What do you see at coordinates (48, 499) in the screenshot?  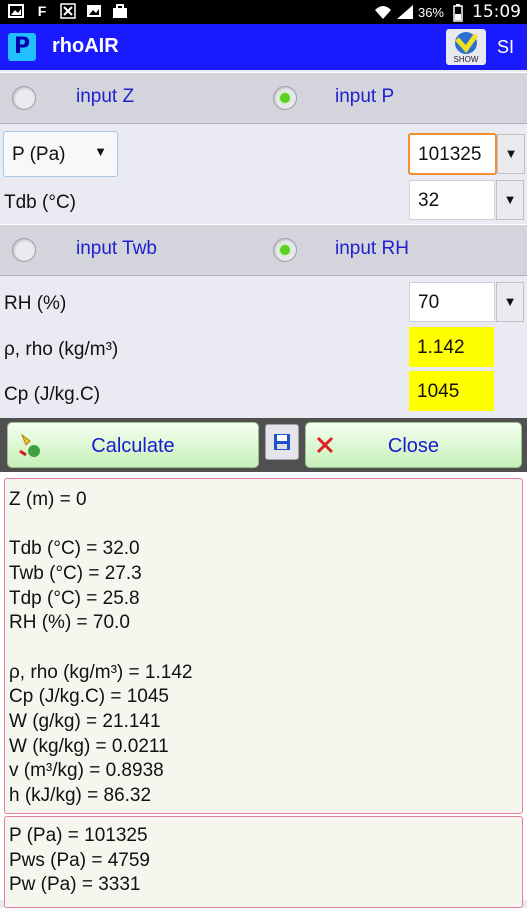 I see `result-line: Z (m) = 0` at bounding box center [48, 499].